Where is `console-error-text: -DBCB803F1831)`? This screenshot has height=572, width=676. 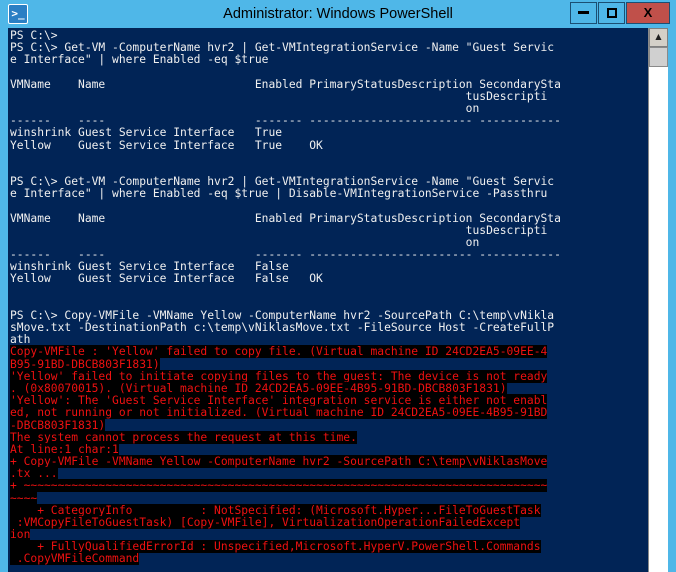
console-error-text: -DBCB803F1831) is located at coordinates (58, 425).